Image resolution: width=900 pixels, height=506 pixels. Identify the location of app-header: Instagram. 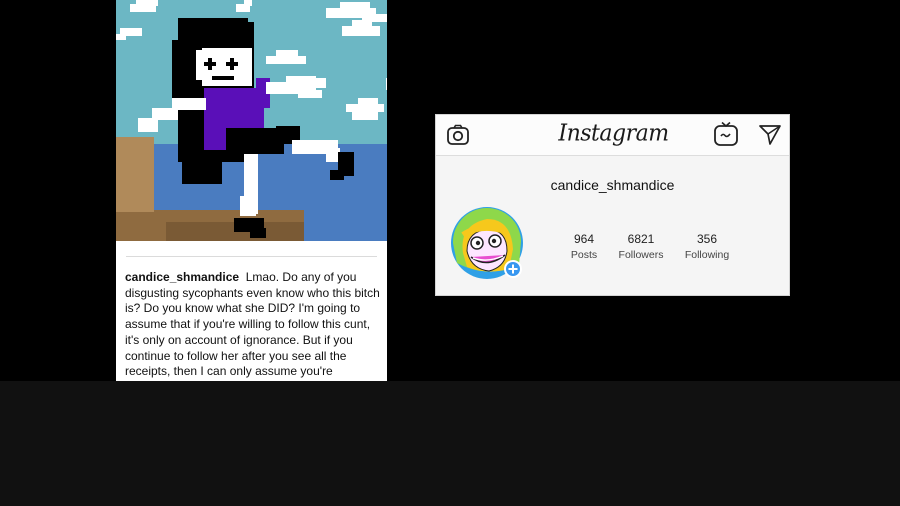
(612, 135).